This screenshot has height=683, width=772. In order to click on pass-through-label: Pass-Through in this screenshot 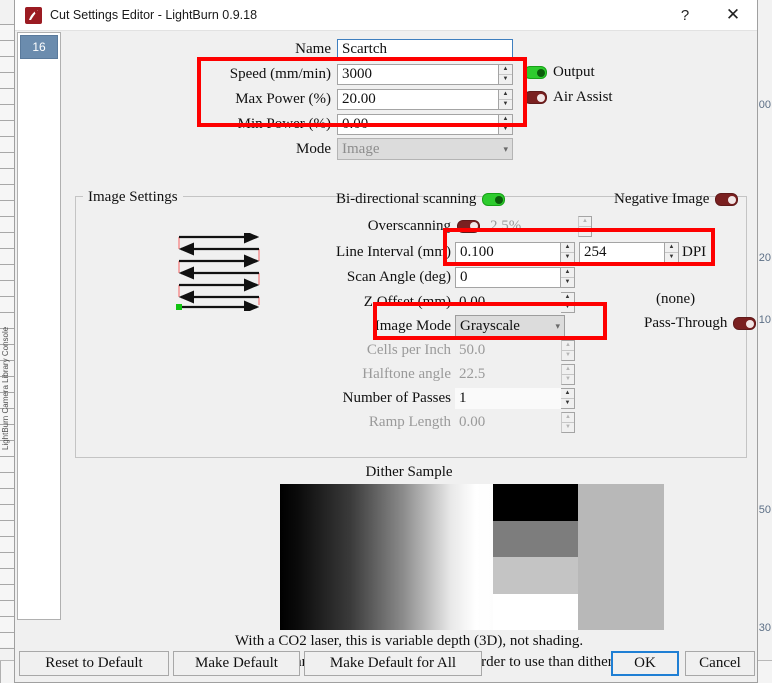, I will do `click(686, 323)`.